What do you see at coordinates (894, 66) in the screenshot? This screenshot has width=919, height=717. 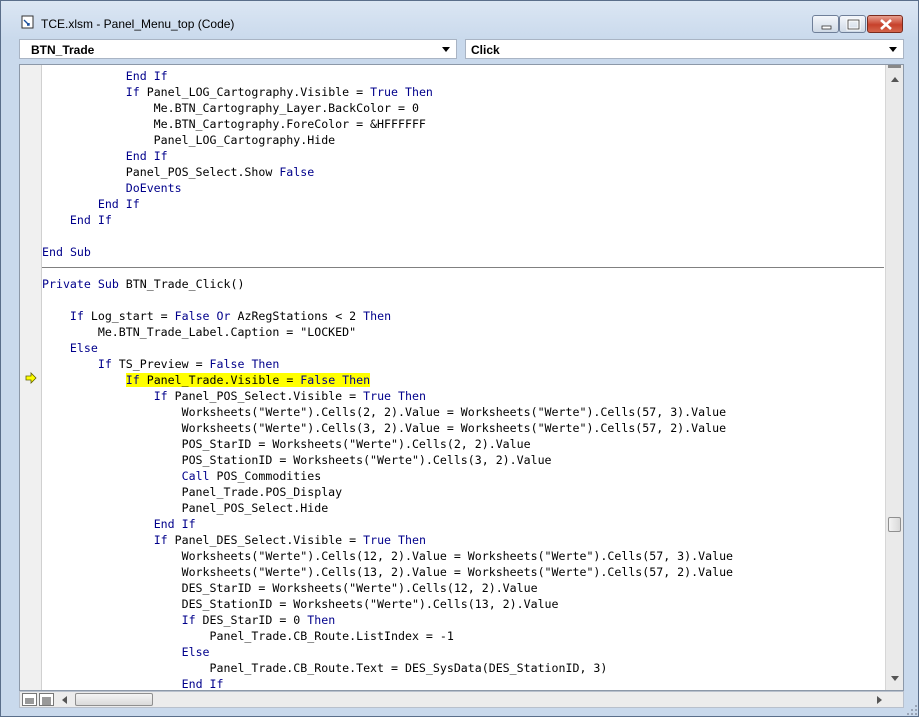 I see `split-bar` at bounding box center [894, 66].